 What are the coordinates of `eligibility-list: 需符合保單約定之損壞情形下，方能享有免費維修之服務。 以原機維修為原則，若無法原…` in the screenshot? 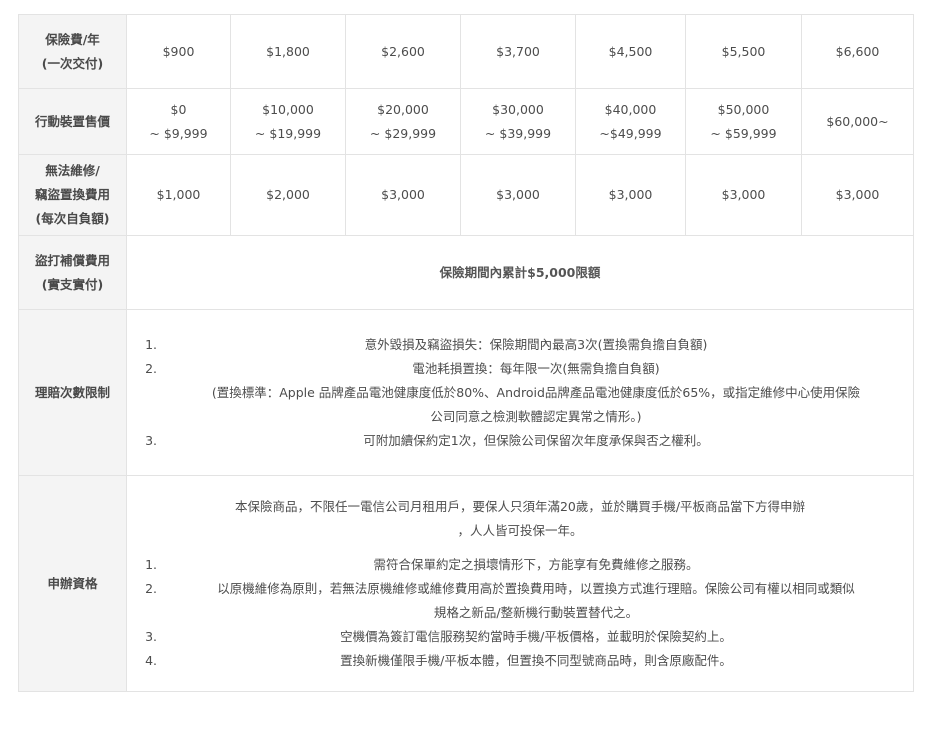 It's located at (520, 613).